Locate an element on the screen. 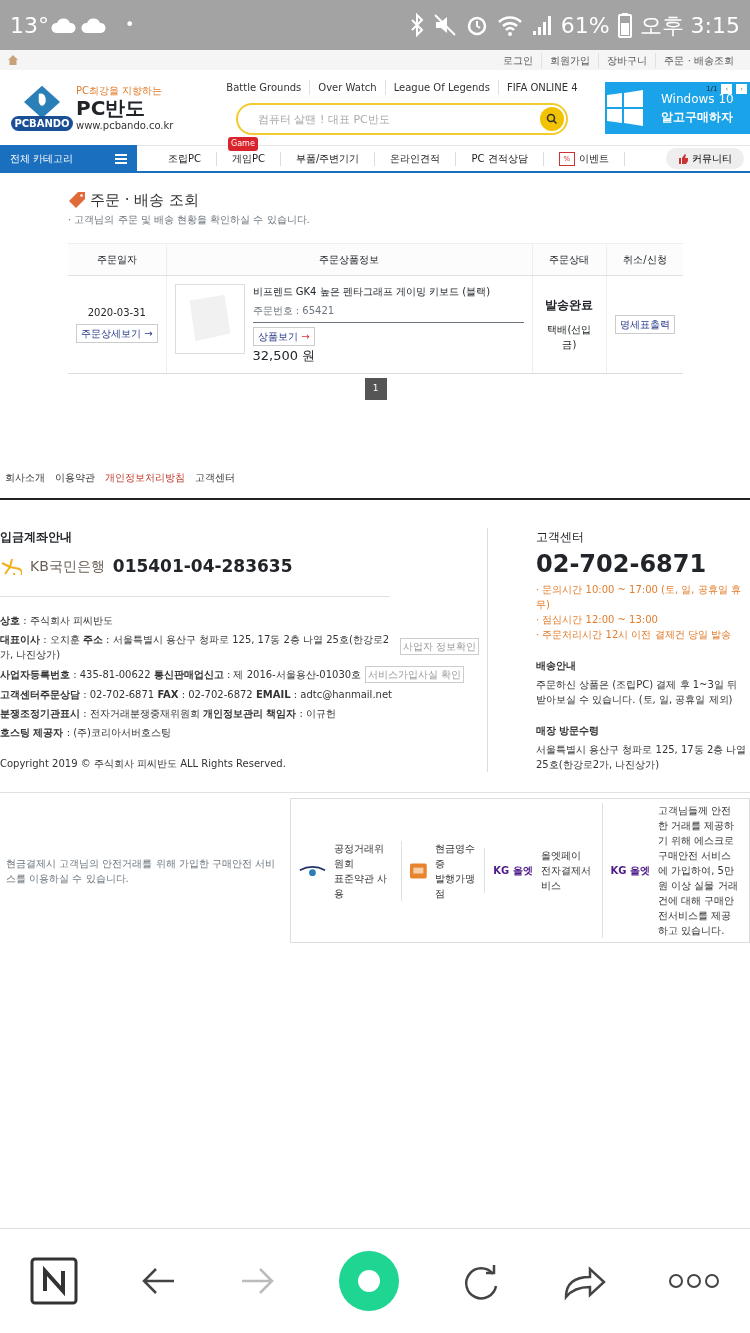  info-title: 매장 방문수령 is located at coordinates (568, 731).